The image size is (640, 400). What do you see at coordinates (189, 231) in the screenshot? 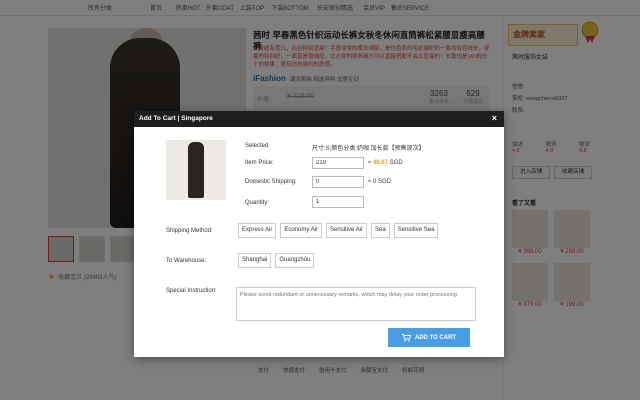
I see `shipping-method-label: Shipping Method:` at bounding box center [189, 231].